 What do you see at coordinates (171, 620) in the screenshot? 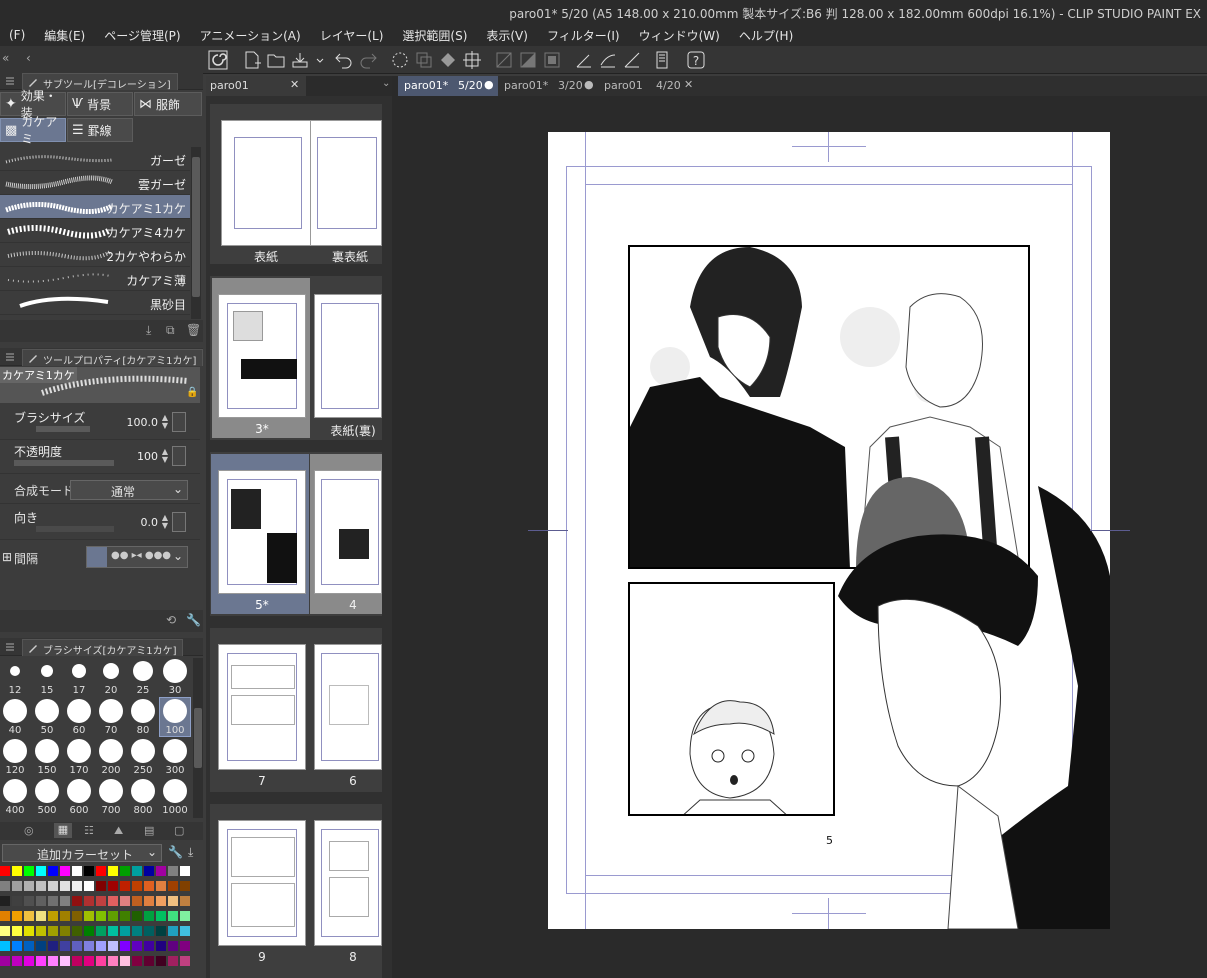
I see `reset-icon: ⟲` at bounding box center [171, 620].